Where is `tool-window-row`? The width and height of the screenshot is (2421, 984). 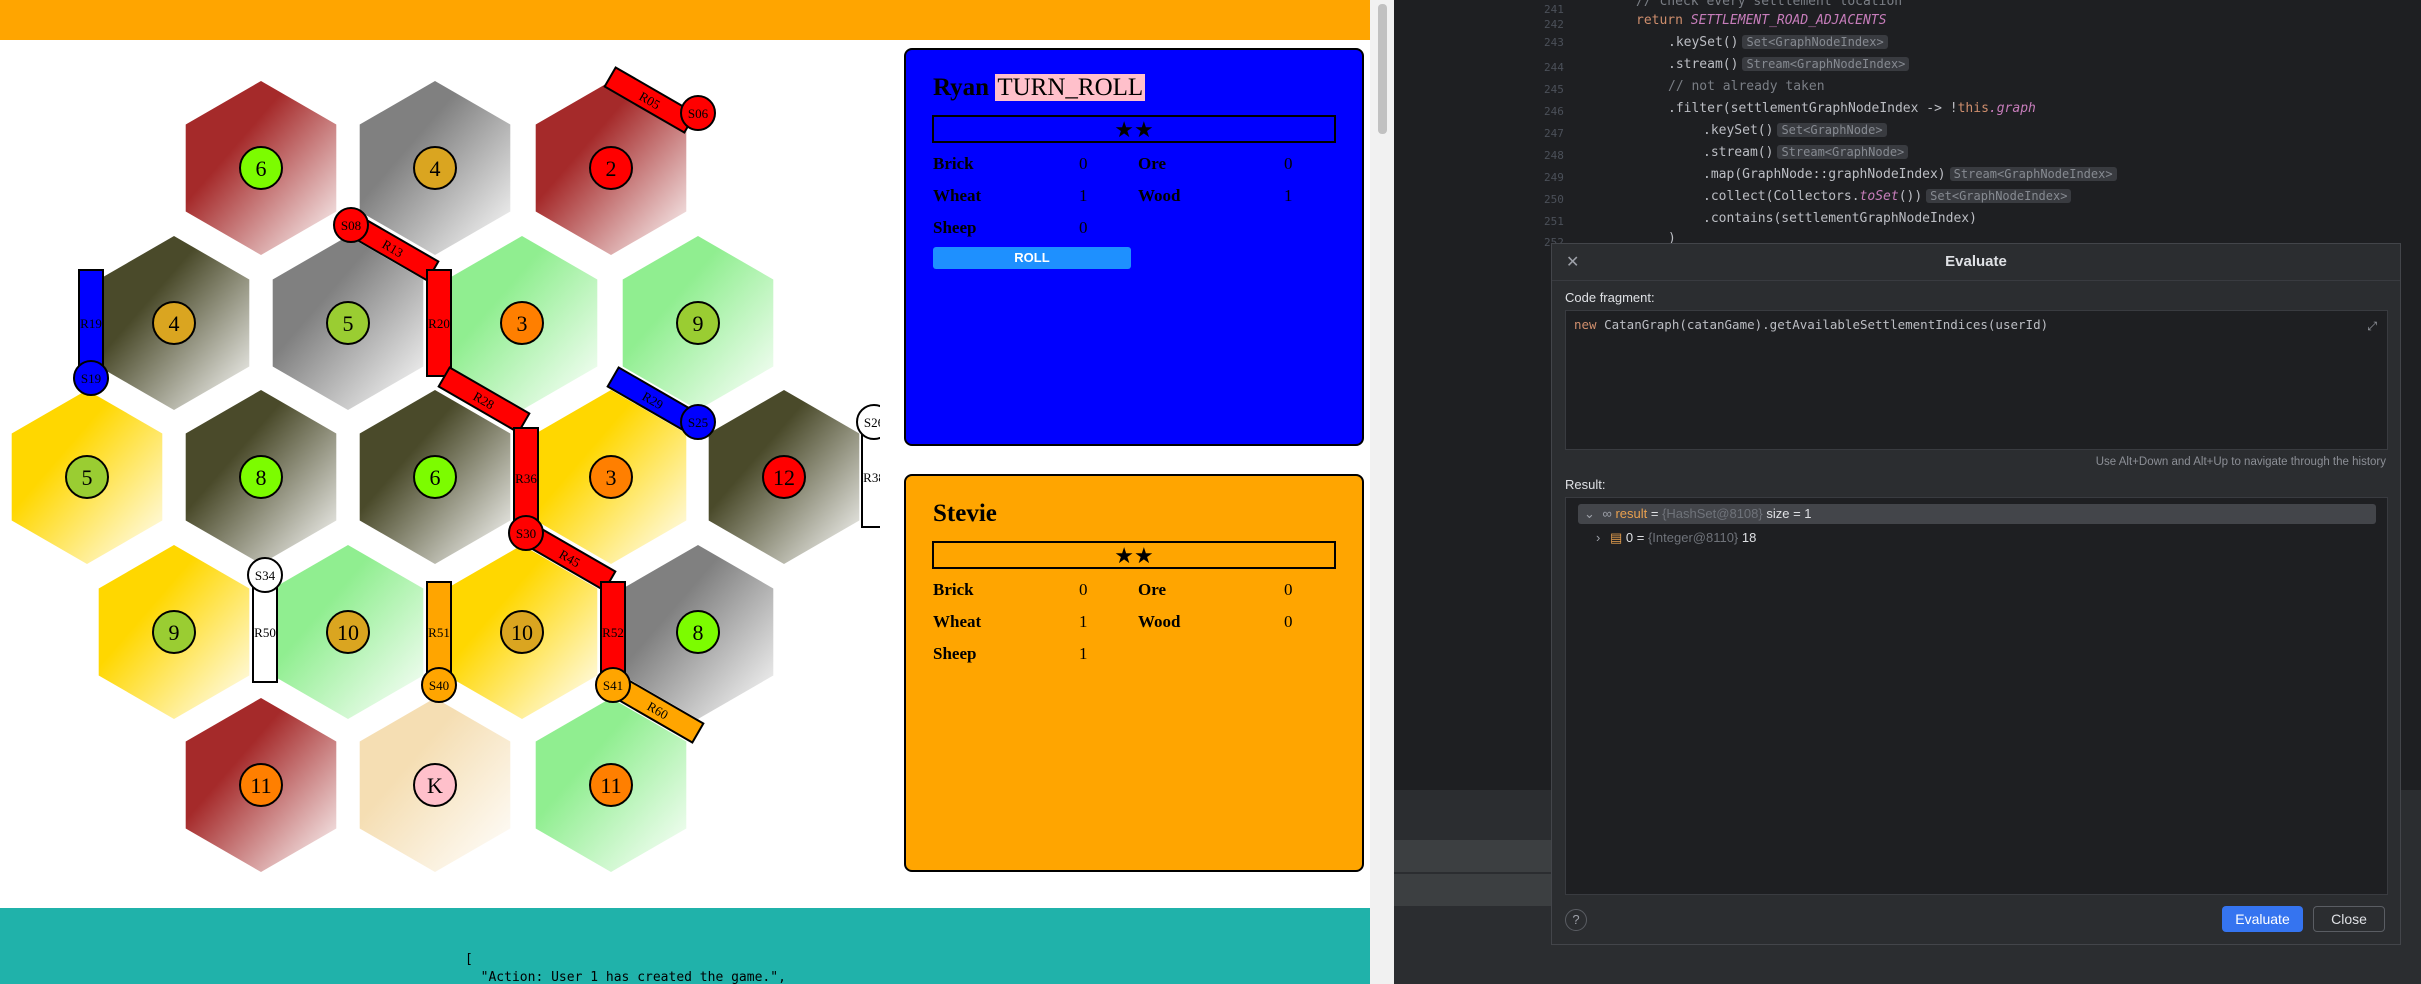 tool-window-row is located at coordinates (1474, 890).